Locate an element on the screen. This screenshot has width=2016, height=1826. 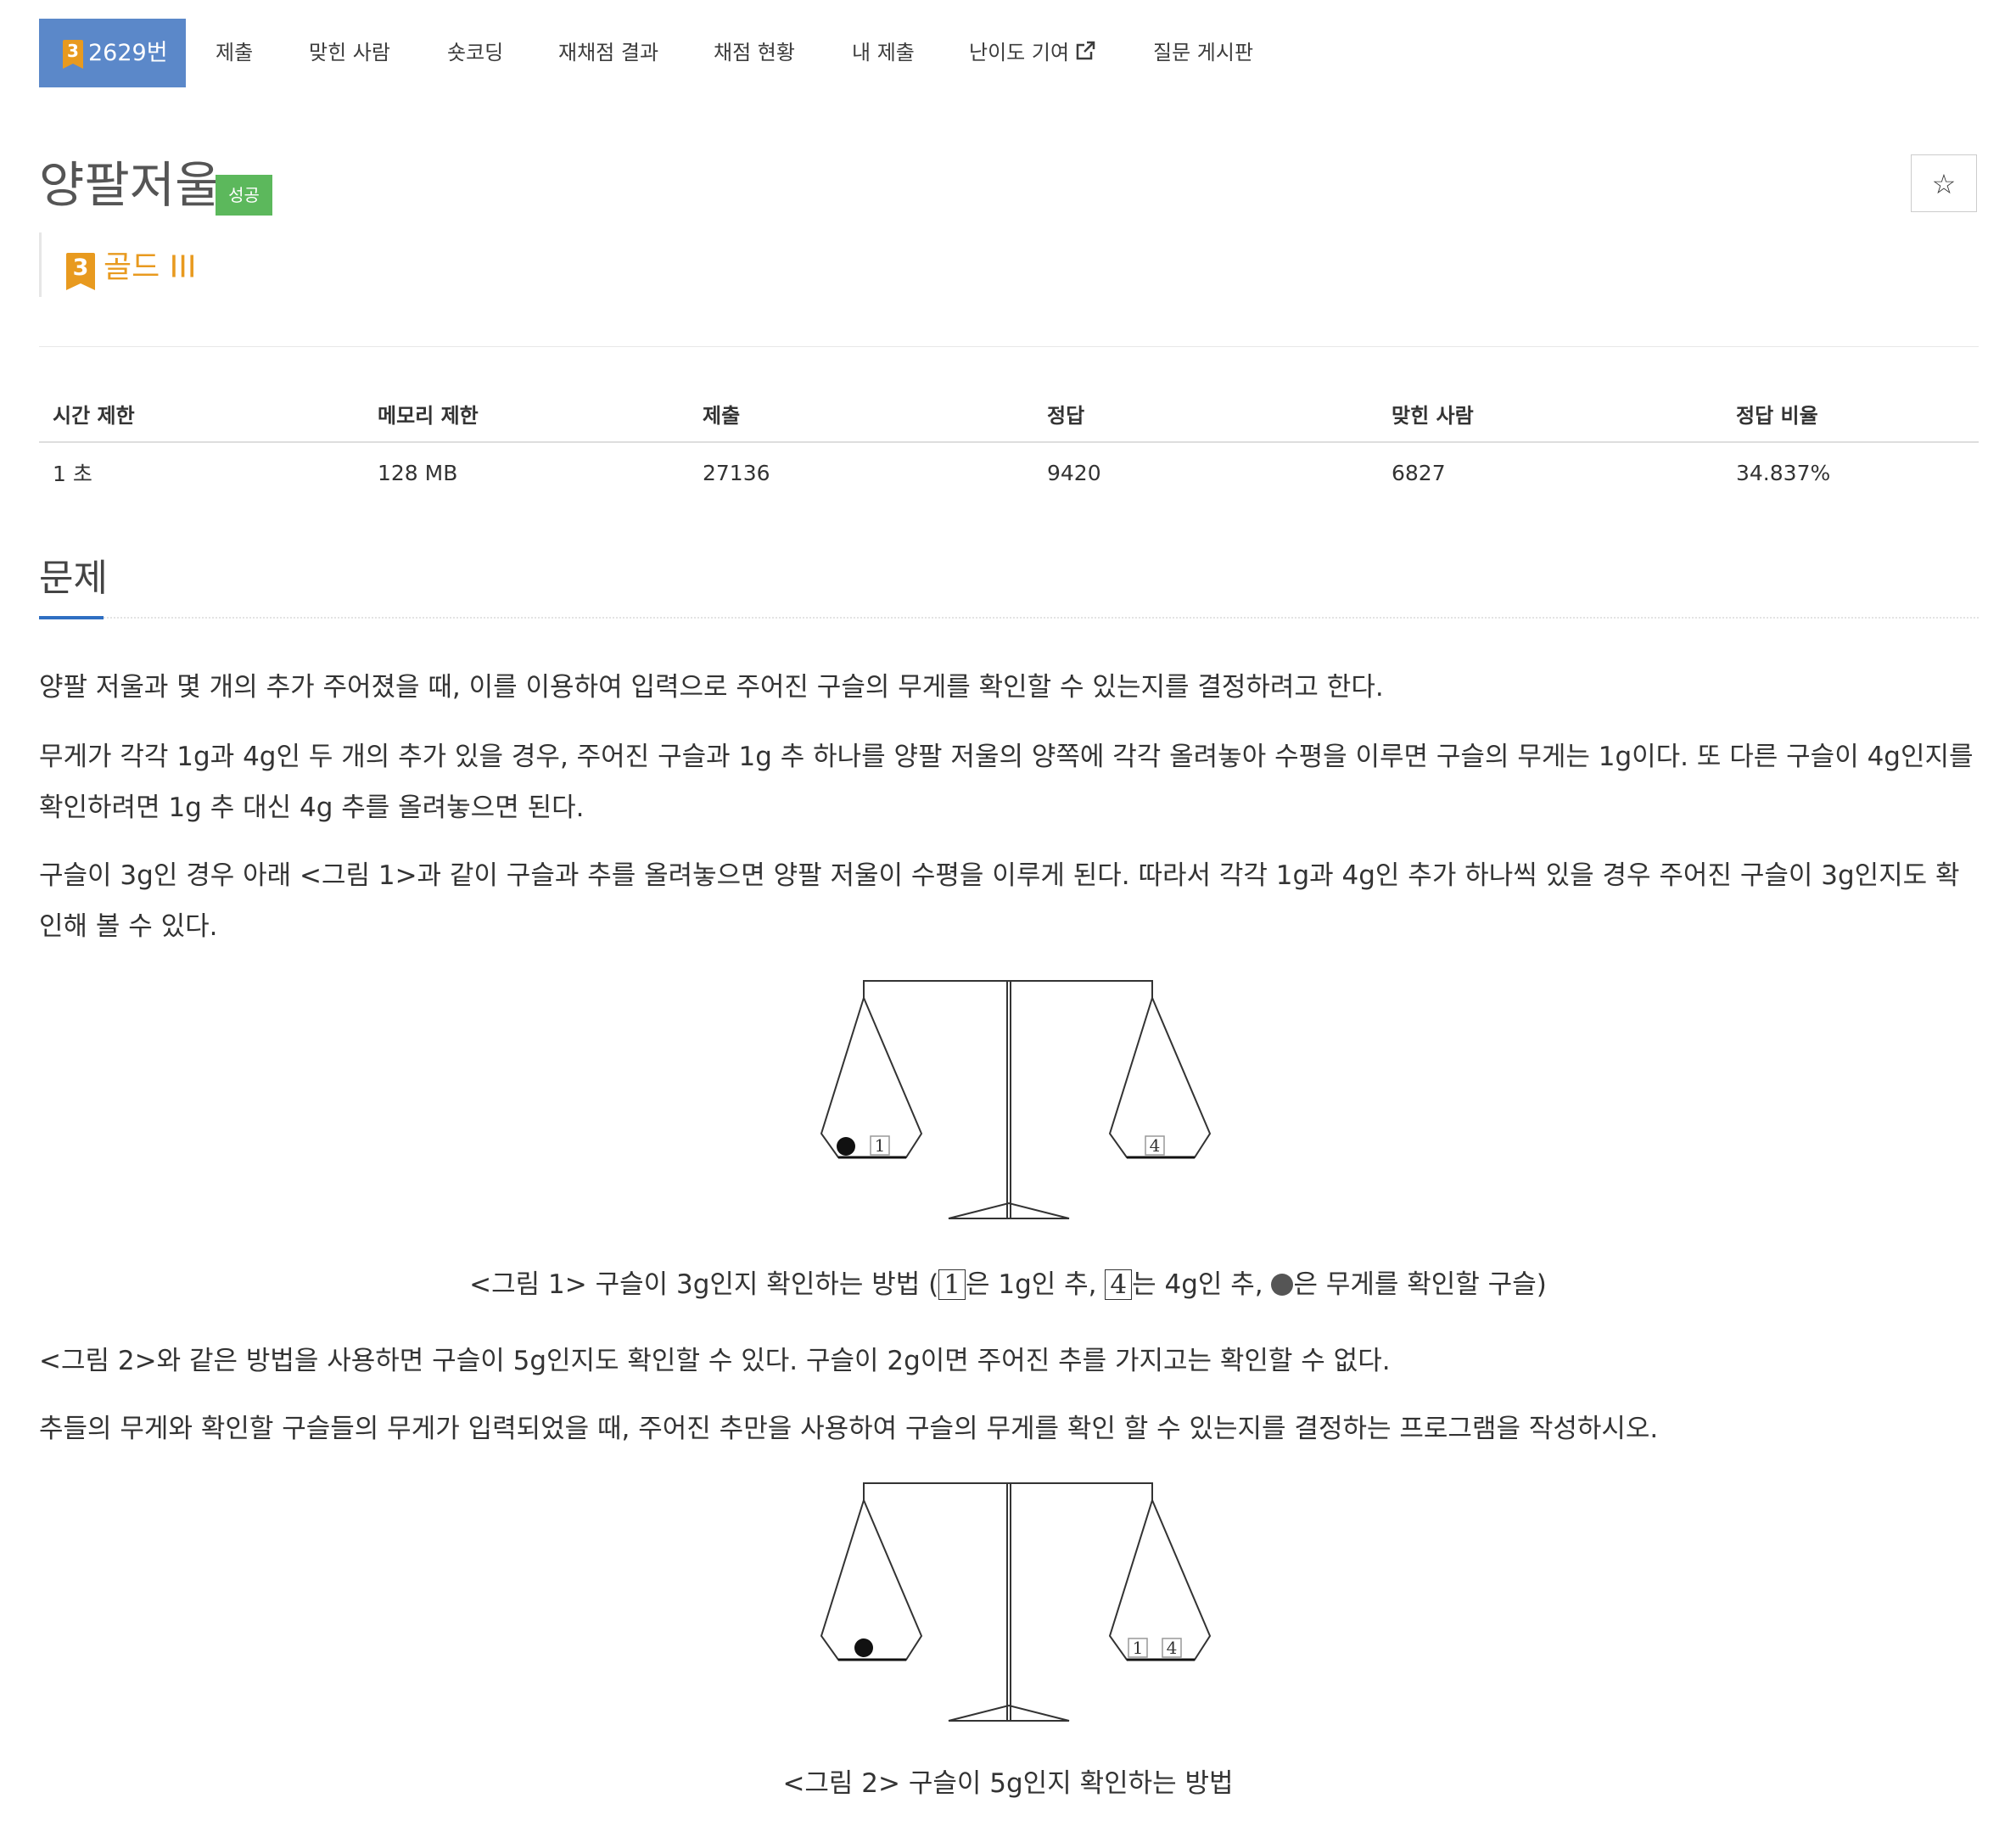
header-solvers: 맞힌 사람 is located at coordinates (1550, 414).